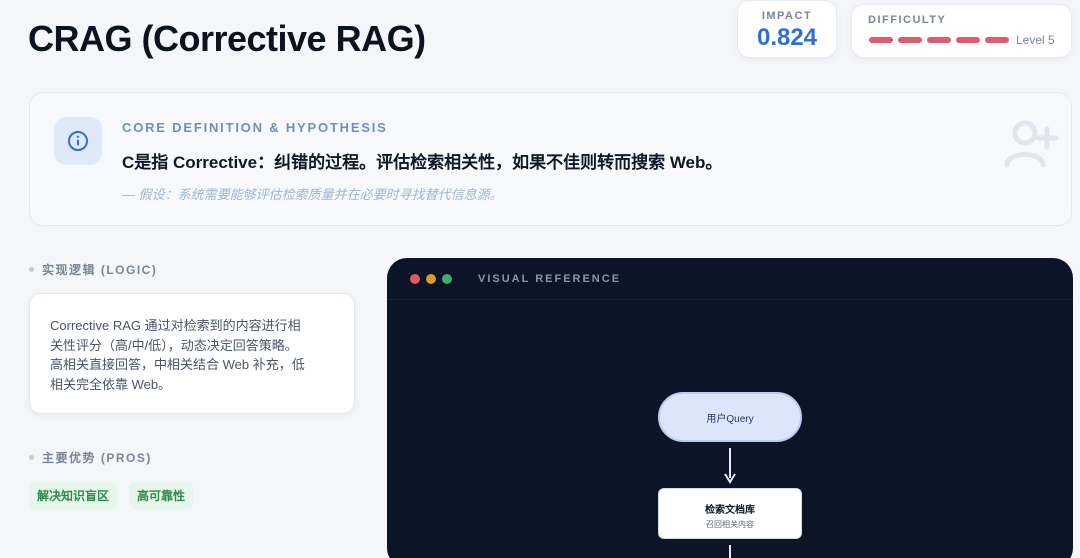 This screenshot has width=1080, height=558. What do you see at coordinates (730, 466) in the screenshot?
I see `flow-arrow-down-icon` at bounding box center [730, 466].